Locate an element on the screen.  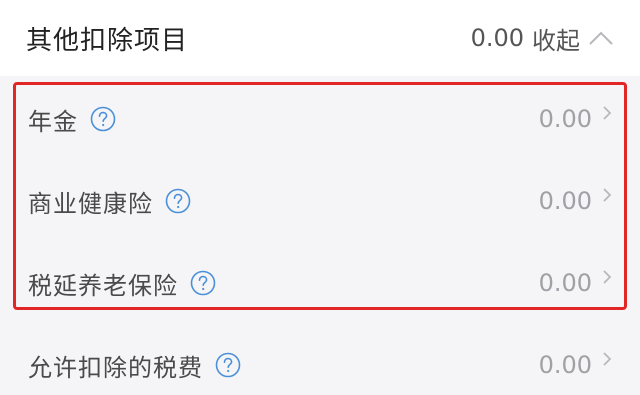
header-summary: 0.00 收起 is located at coordinates (542, 38).